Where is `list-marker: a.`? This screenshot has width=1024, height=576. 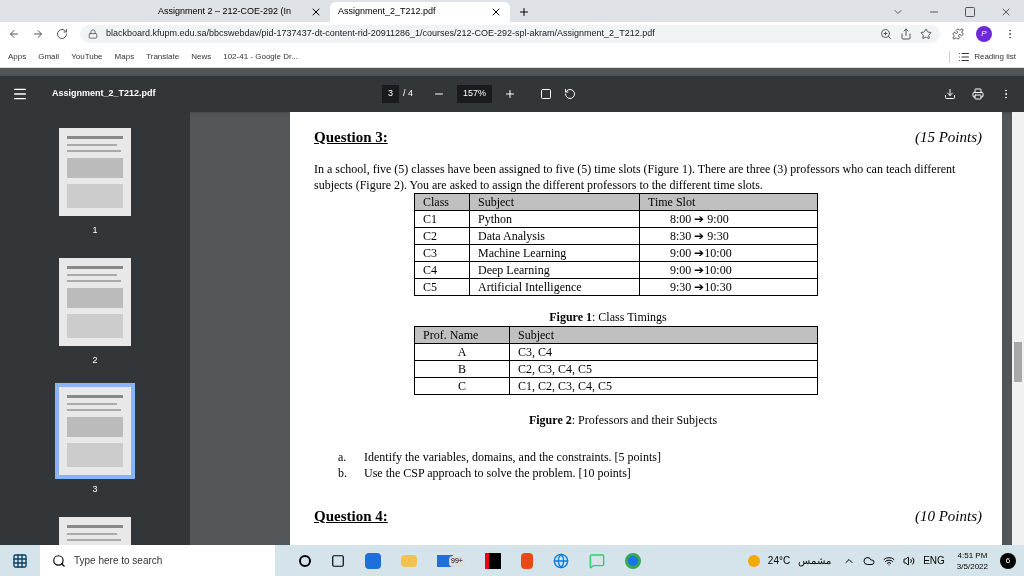 list-marker: a. is located at coordinates (343, 456).